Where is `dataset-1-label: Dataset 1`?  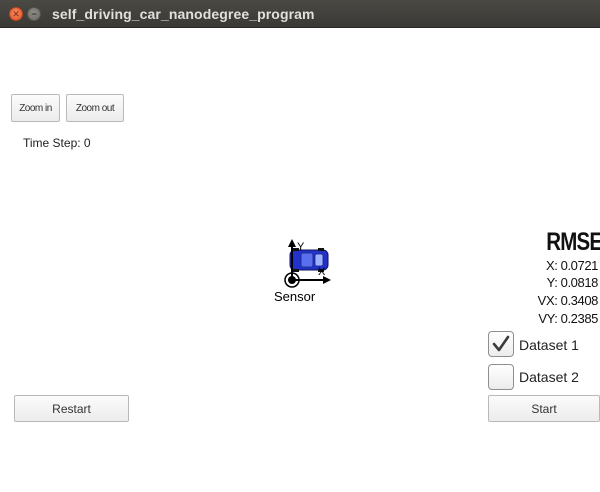 dataset-1-label: Dataset 1 is located at coordinates (549, 345).